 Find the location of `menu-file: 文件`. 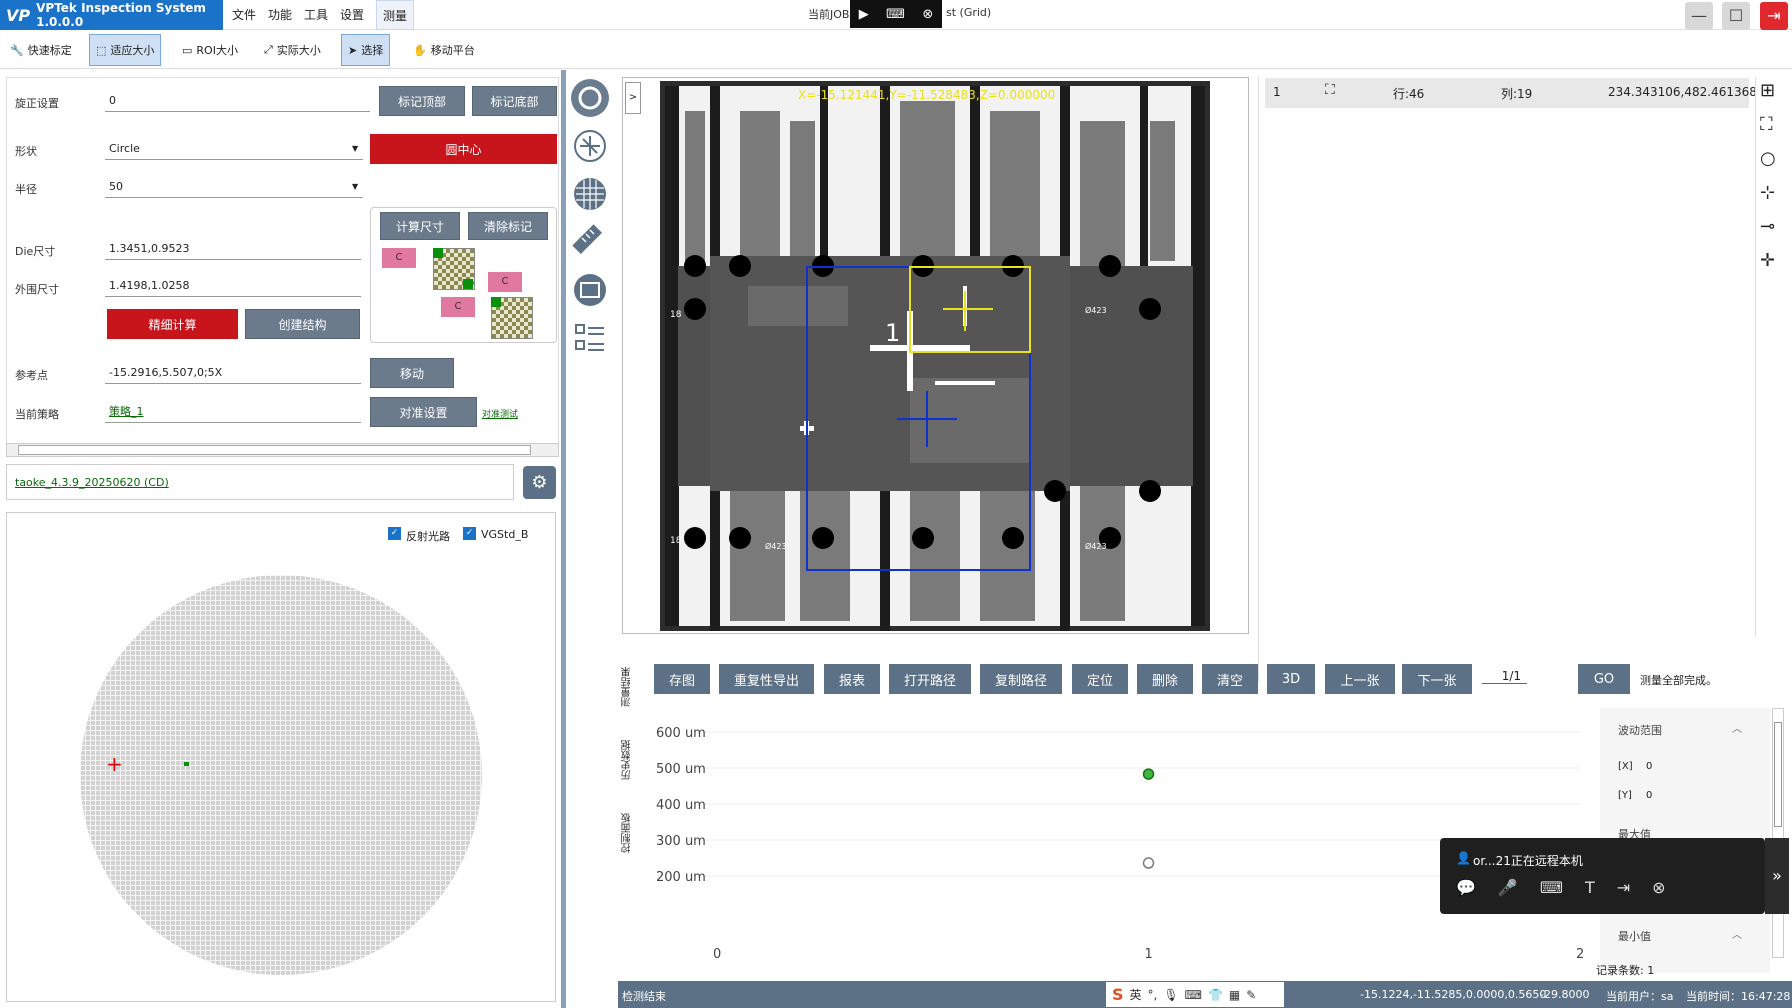

menu-file: 文件 is located at coordinates (244, 15).